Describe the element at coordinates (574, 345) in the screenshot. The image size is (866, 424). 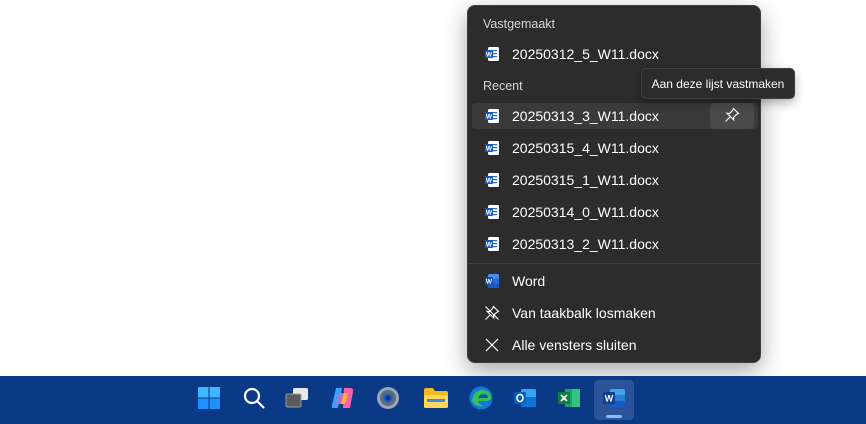
I see `close-all-label: Alle vensters sluiten` at that location.